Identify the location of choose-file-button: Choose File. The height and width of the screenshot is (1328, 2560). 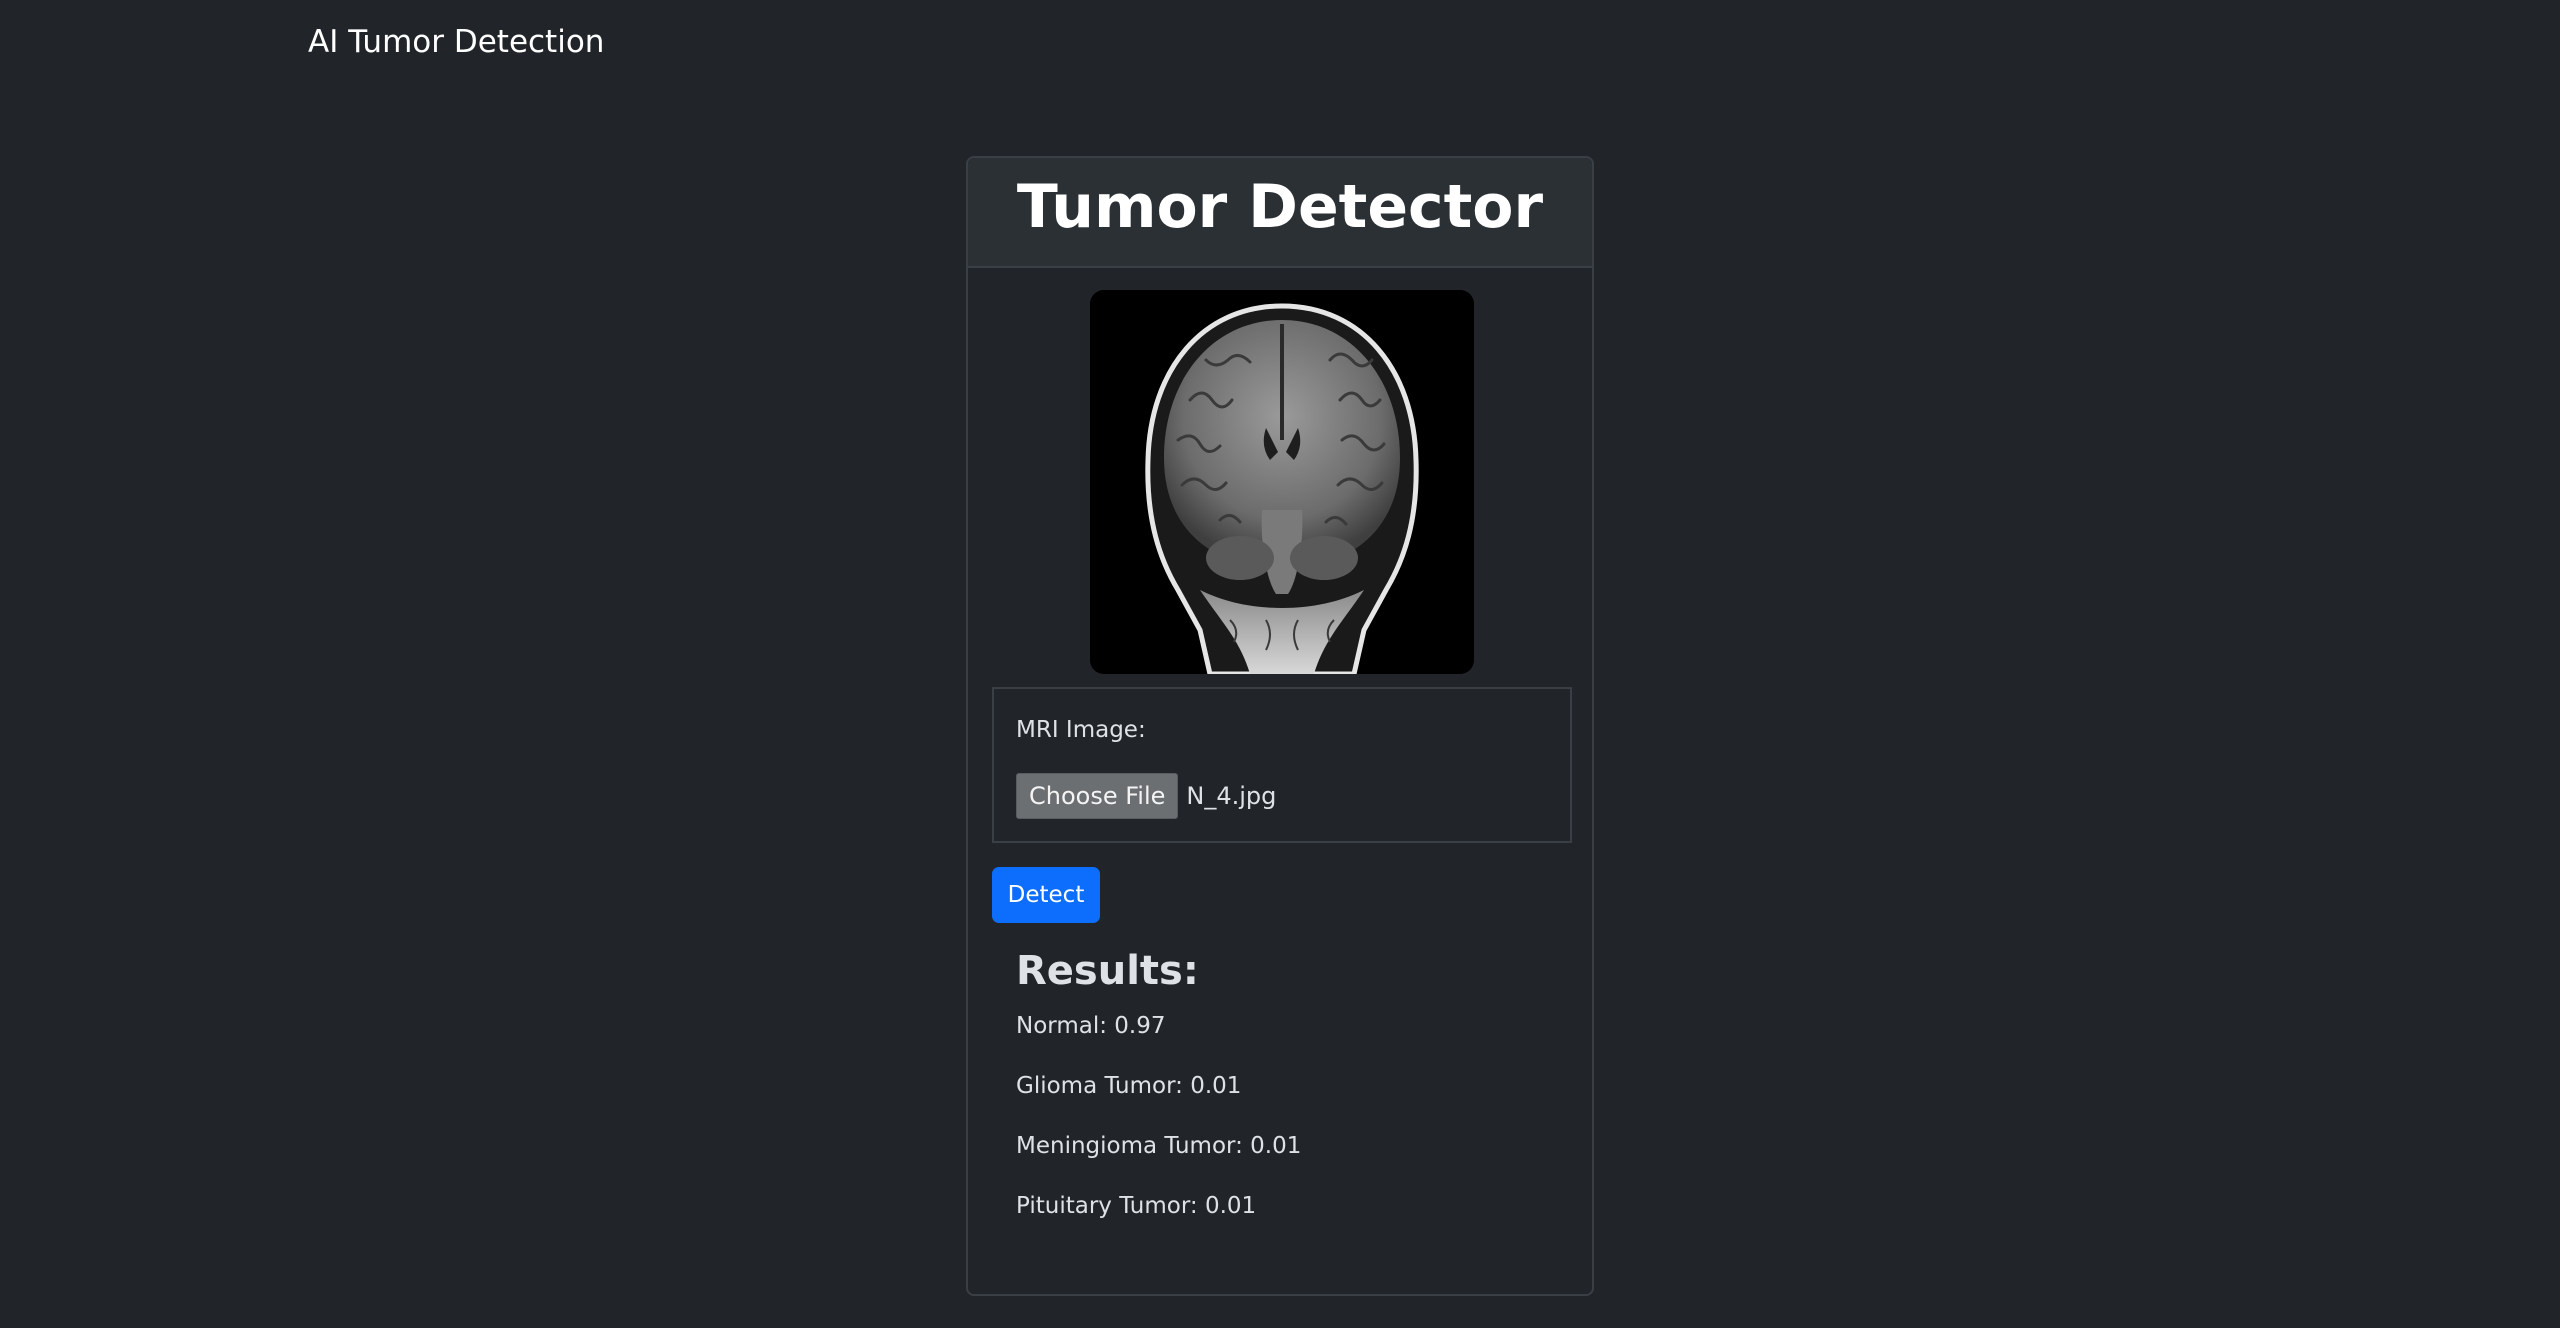
(1097, 796).